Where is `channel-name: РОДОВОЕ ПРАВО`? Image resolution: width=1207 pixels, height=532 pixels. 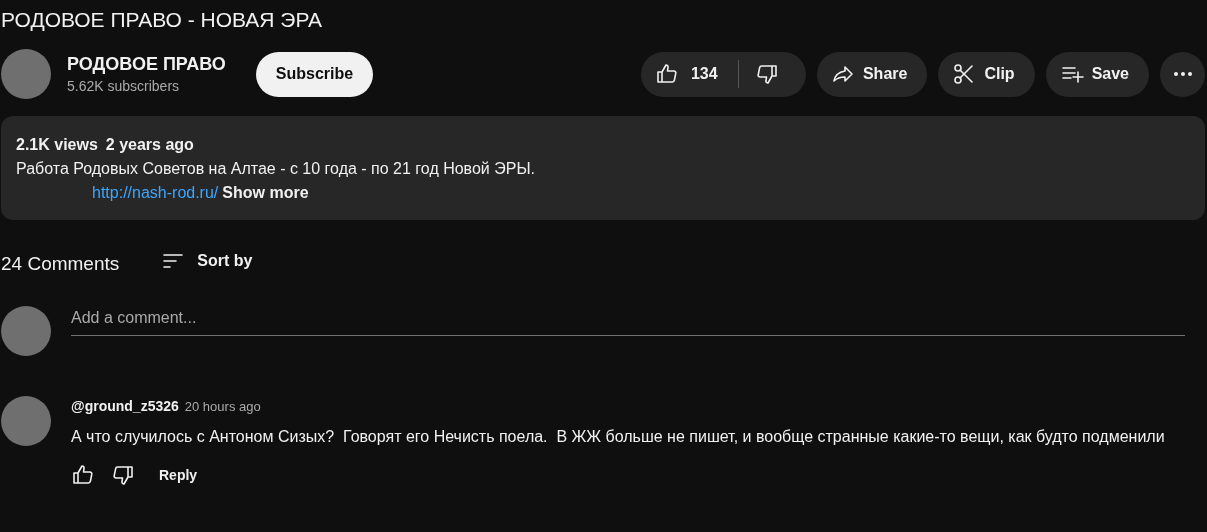 channel-name: РОДОВОЕ ПРАВО is located at coordinates (146, 64).